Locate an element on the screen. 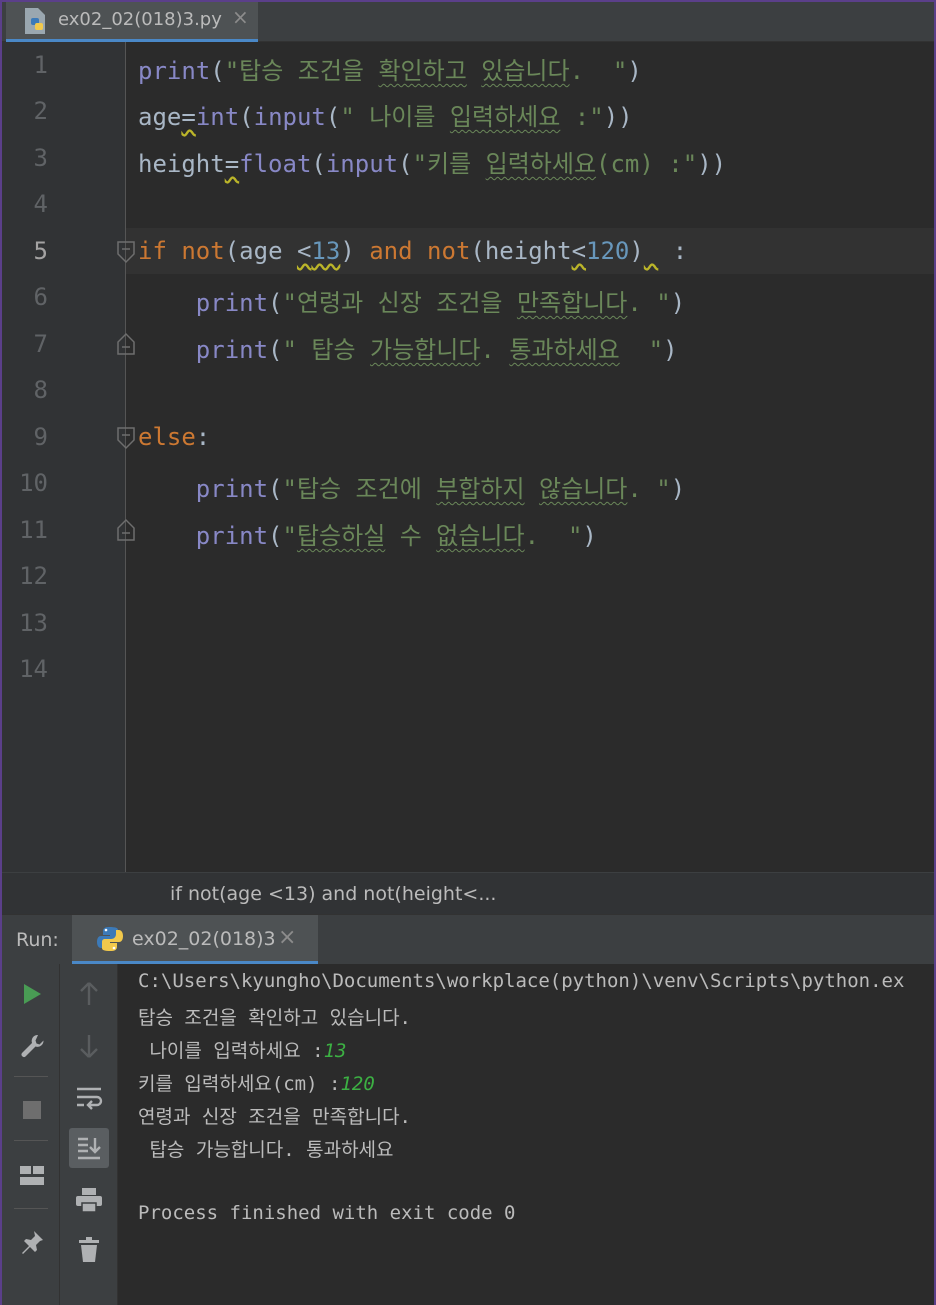  code-line-6: print("연령과 신장 조건을 만족합니다. ") is located at coordinates (440, 303).